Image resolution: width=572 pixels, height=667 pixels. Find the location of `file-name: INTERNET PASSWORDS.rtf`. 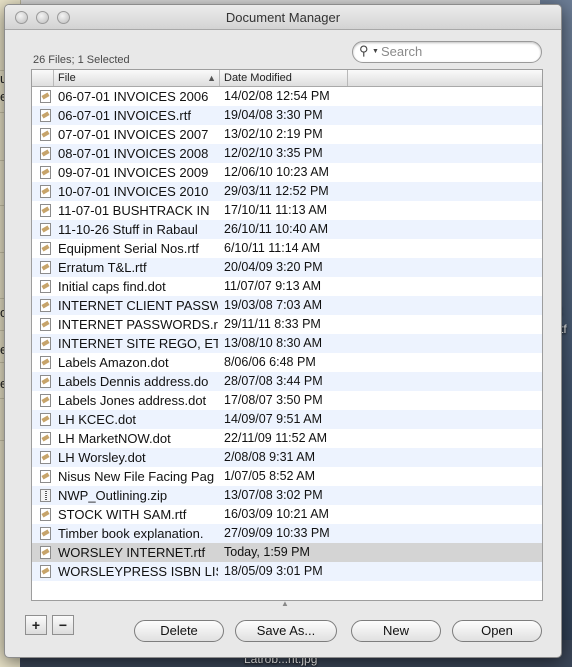

file-name: INTERNET PASSWORDS.rtf is located at coordinates (138, 324).